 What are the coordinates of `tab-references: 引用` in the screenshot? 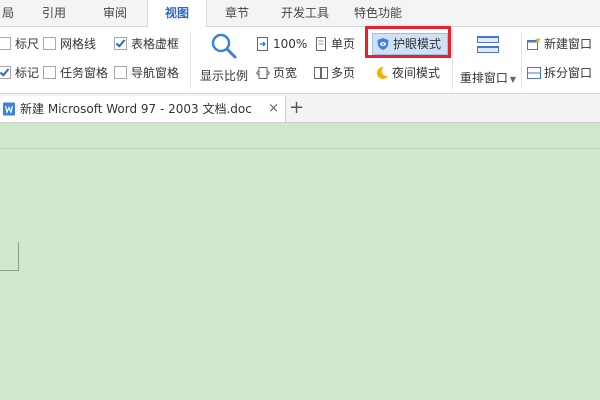 It's located at (54, 13).